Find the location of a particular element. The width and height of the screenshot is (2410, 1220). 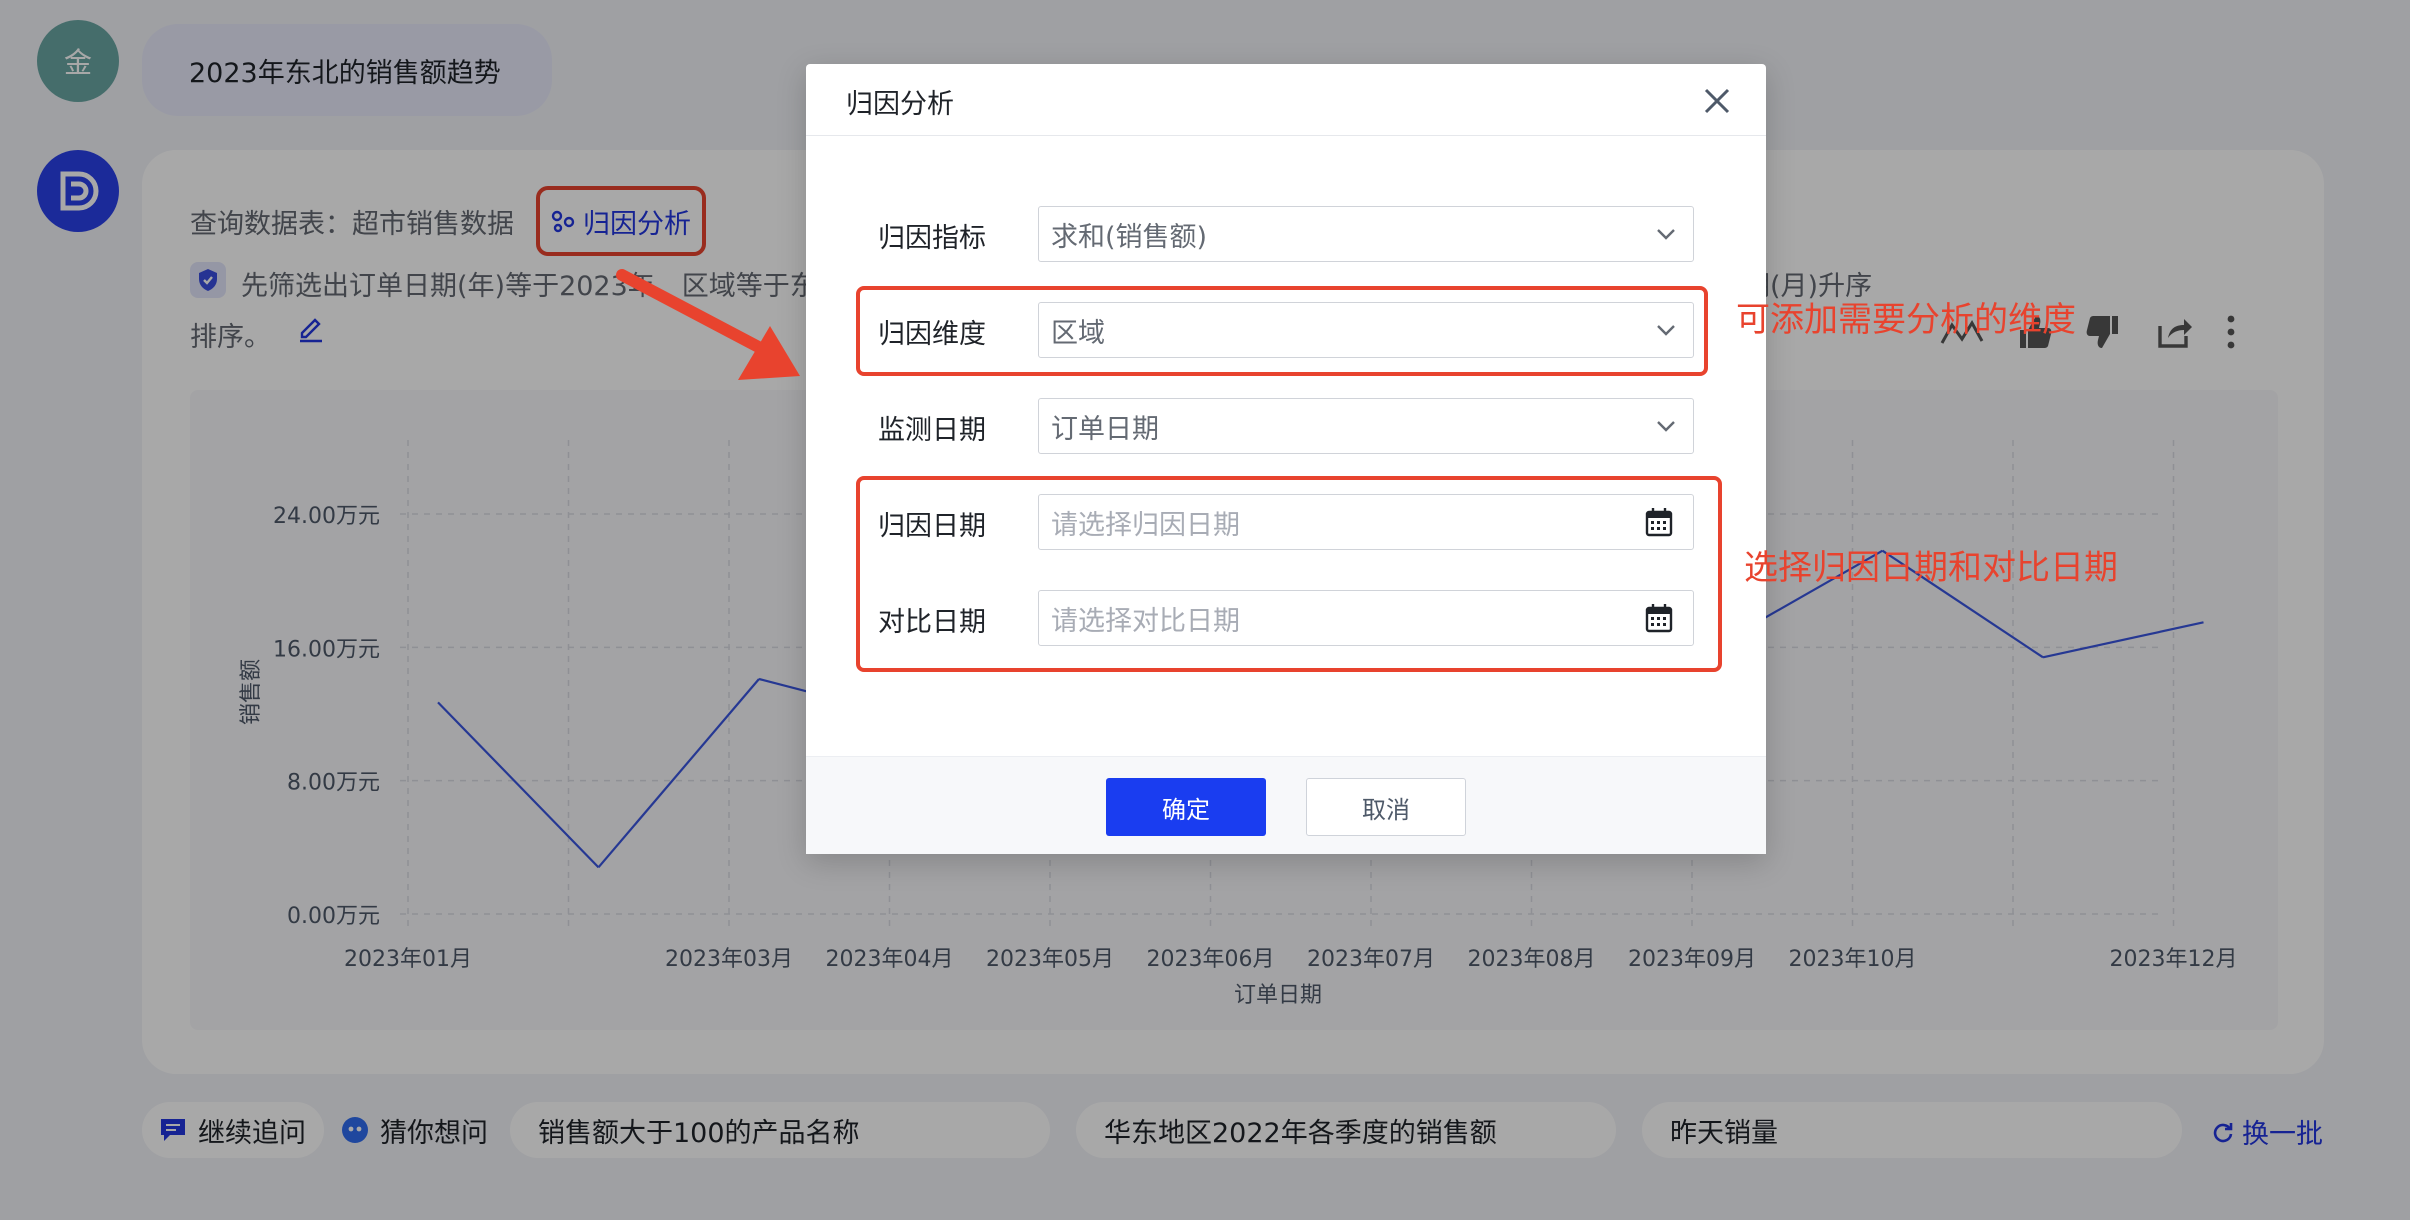

field-label-monitor-date: 监测日期 is located at coordinates (932, 430).